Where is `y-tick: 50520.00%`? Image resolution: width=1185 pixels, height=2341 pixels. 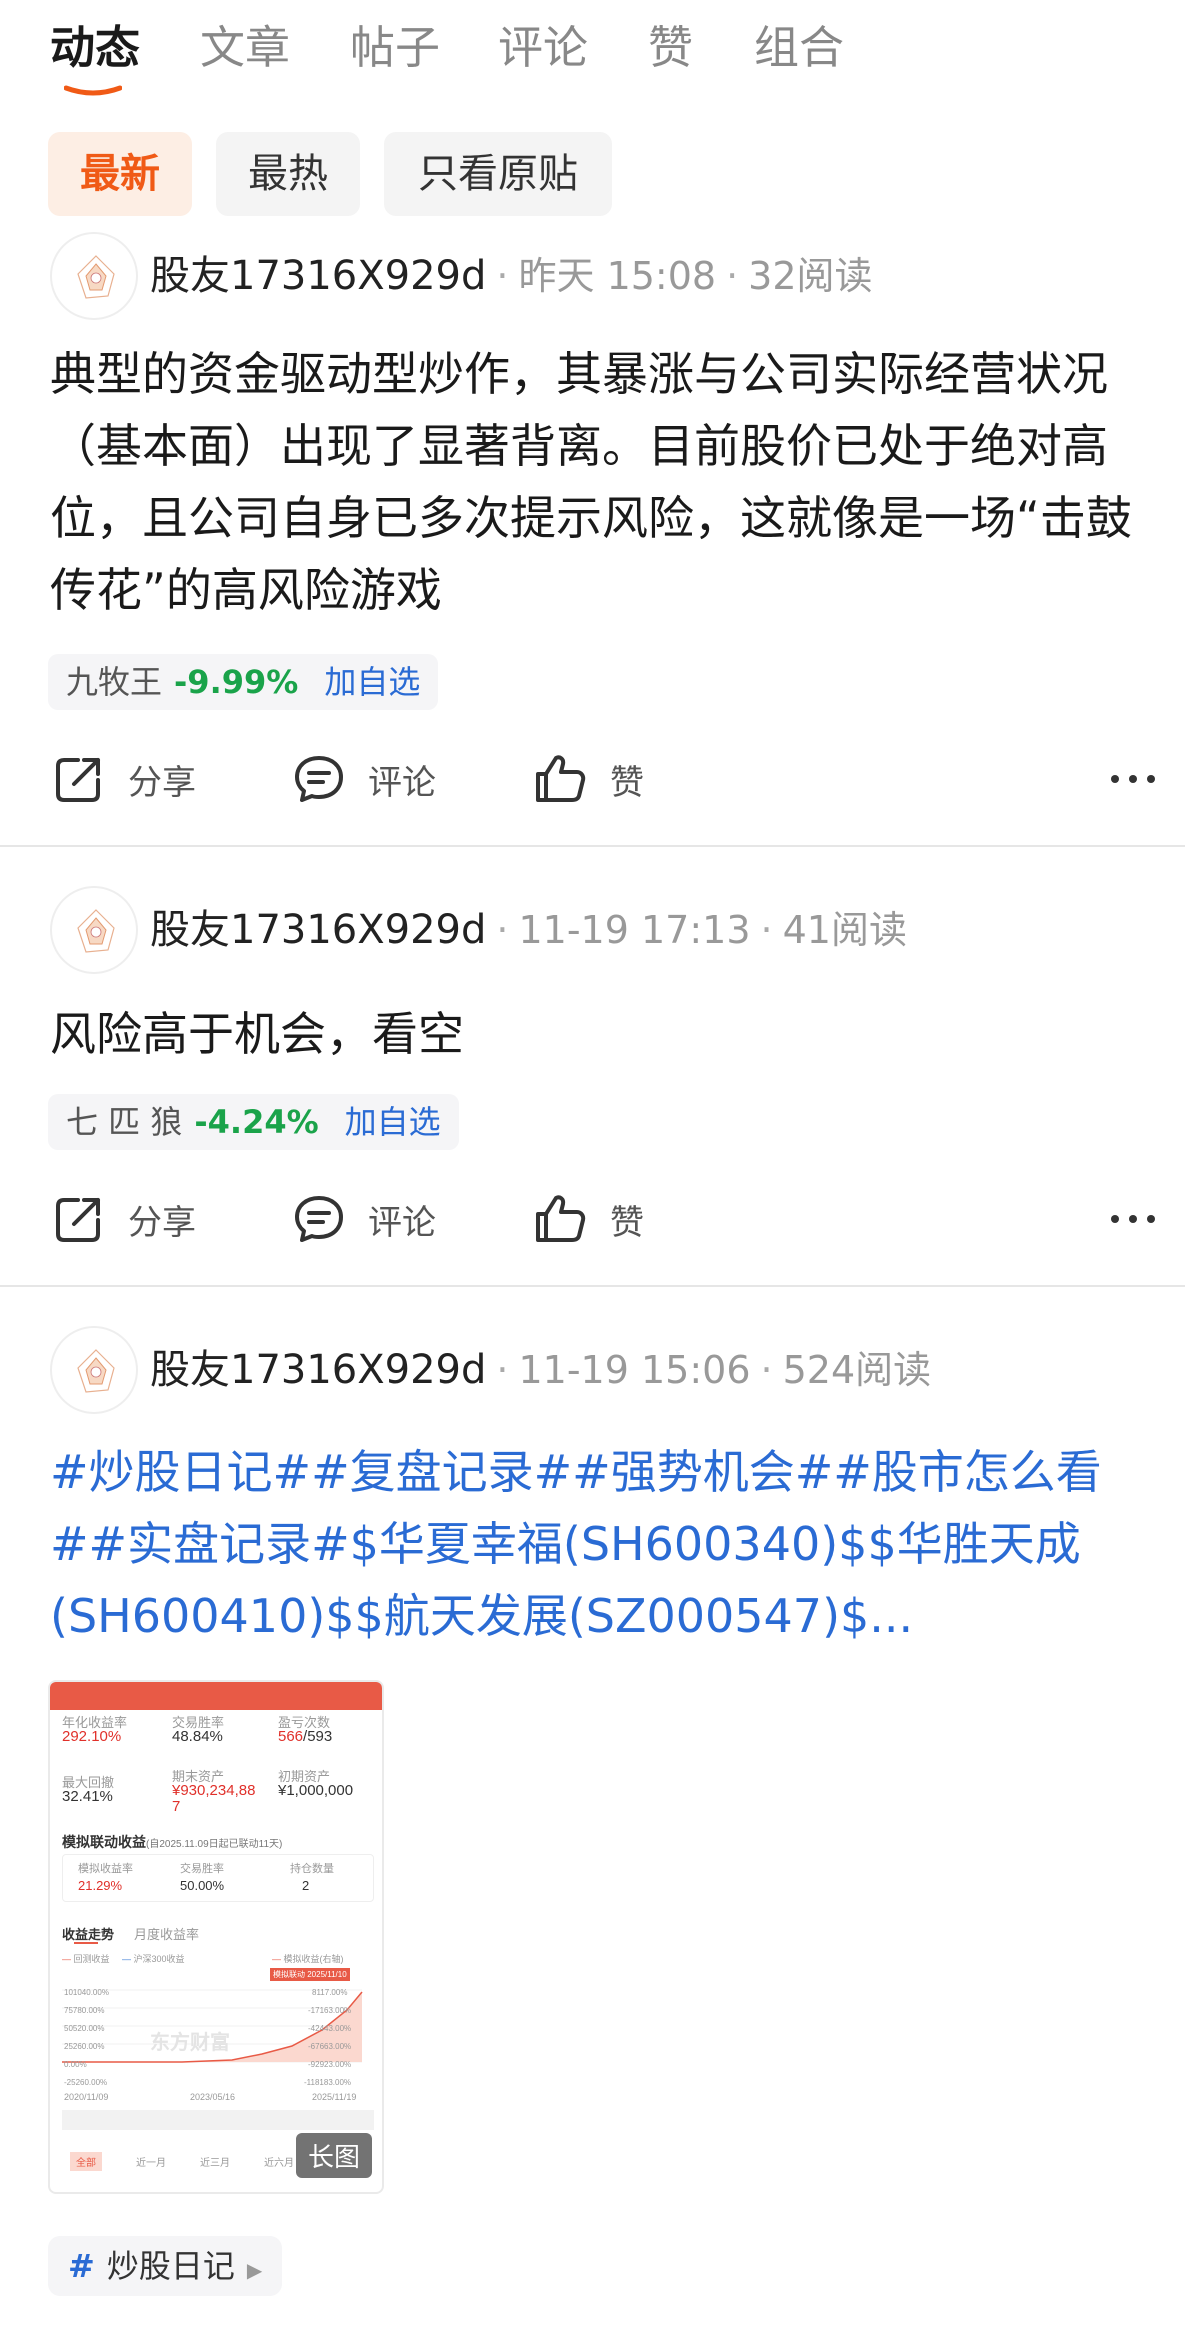
y-tick: 50520.00% is located at coordinates (84, 2028).